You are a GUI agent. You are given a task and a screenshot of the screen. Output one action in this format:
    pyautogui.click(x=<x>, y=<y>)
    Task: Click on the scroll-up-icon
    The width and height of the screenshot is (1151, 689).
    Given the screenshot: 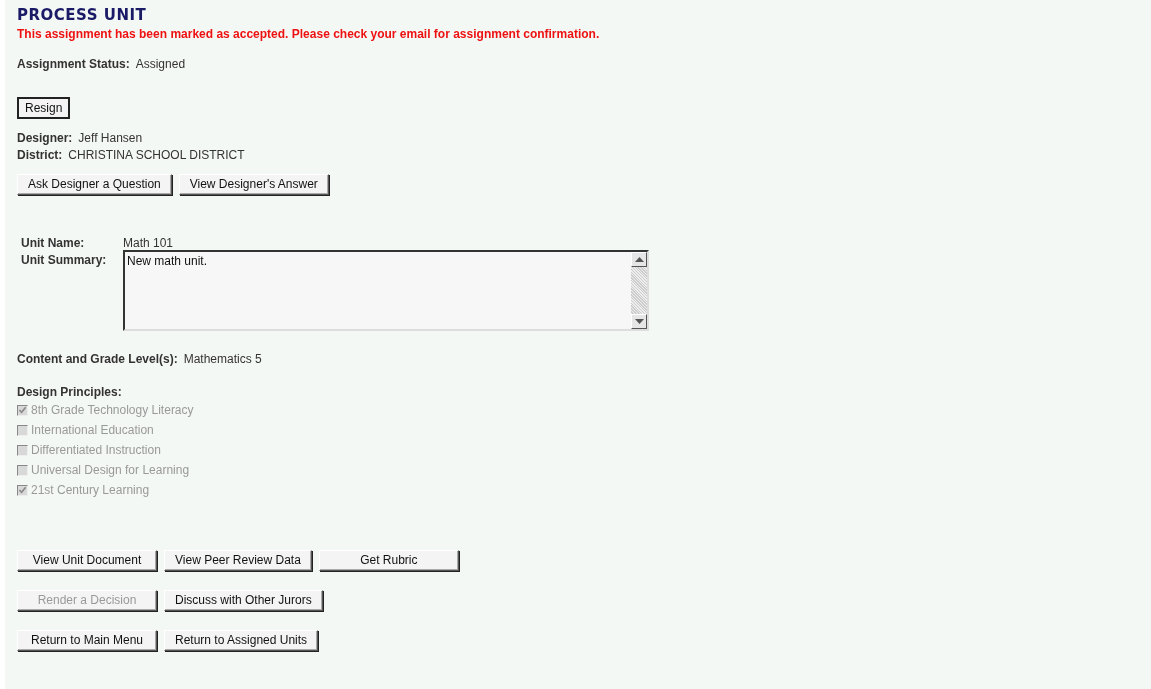 What is the action you would take?
    pyautogui.click(x=639, y=259)
    